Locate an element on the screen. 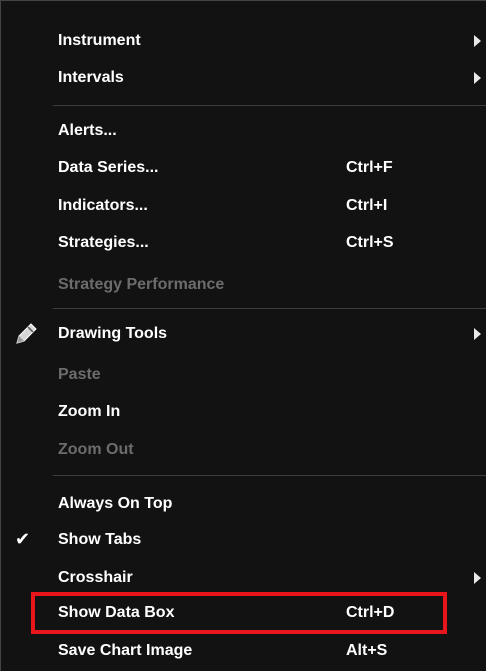 The width and height of the screenshot is (486, 671). menu-item-strategies: Strategies... Ctrl+S is located at coordinates (243, 243).